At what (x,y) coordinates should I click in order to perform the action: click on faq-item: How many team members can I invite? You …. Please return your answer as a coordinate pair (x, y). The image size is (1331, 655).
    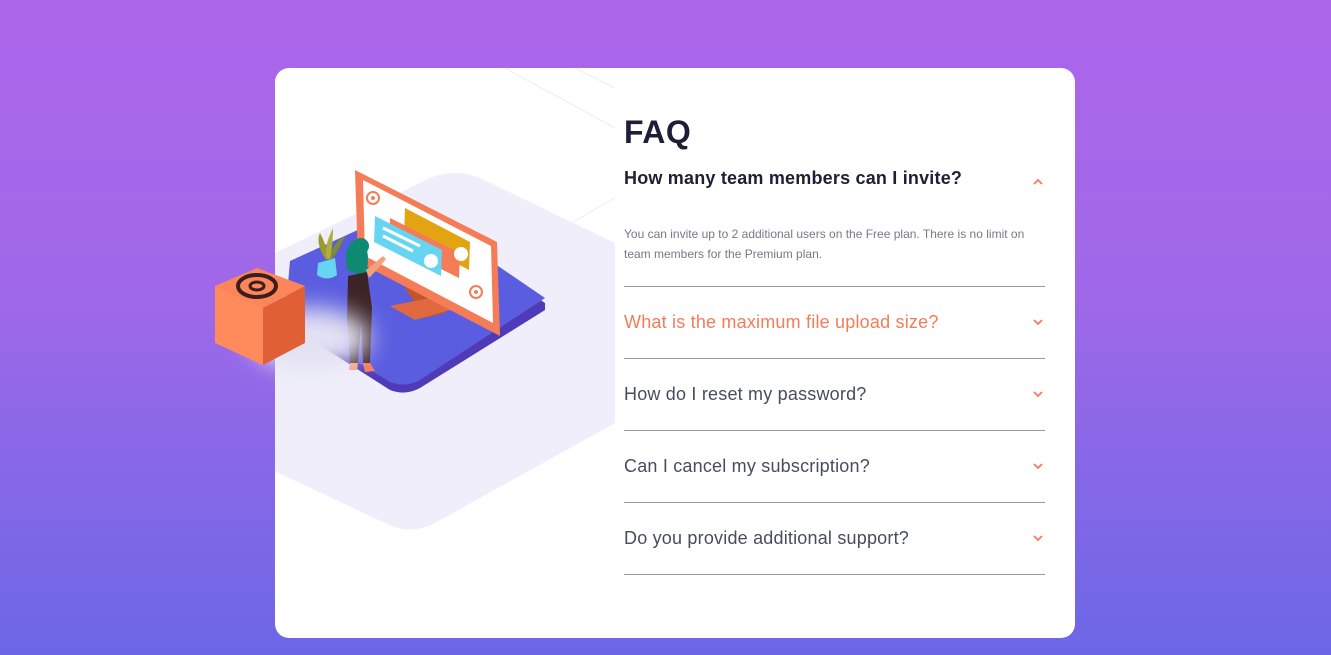
    Looking at the image, I should click on (834, 222).